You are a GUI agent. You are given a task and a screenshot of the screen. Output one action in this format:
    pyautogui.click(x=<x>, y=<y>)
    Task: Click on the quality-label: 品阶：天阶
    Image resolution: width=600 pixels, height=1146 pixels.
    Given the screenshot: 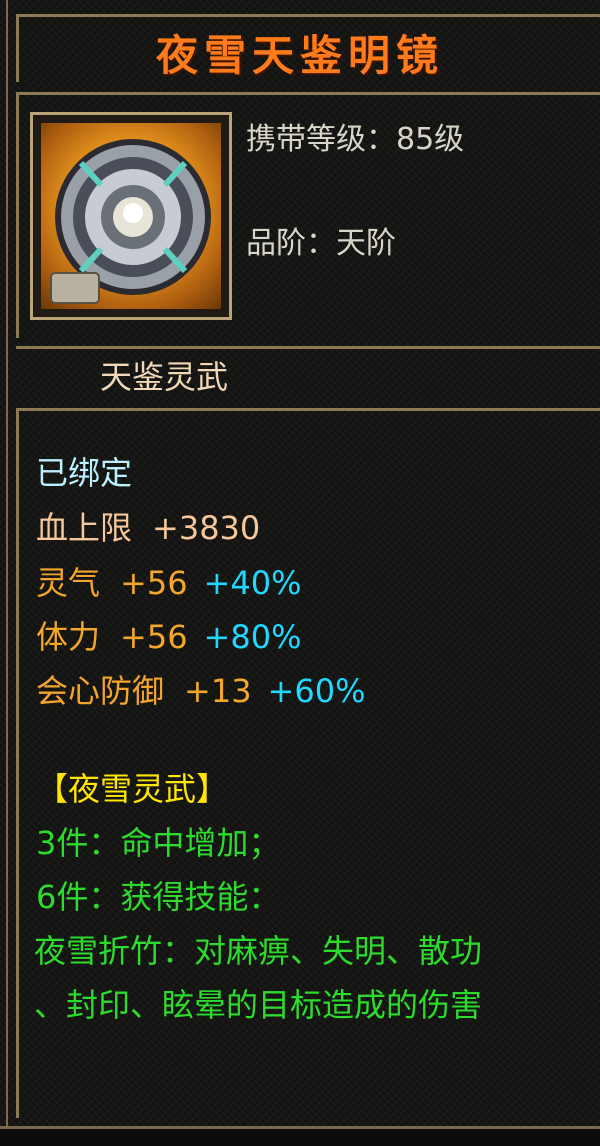 What is the action you would take?
    pyautogui.click(x=321, y=243)
    